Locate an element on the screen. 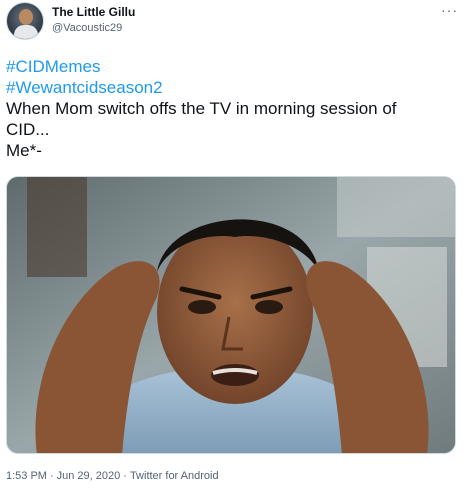 The image size is (472, 492). hashtag-wewantcidseason2: #Wewantcidseason2 is located at coordinates (236, 87).